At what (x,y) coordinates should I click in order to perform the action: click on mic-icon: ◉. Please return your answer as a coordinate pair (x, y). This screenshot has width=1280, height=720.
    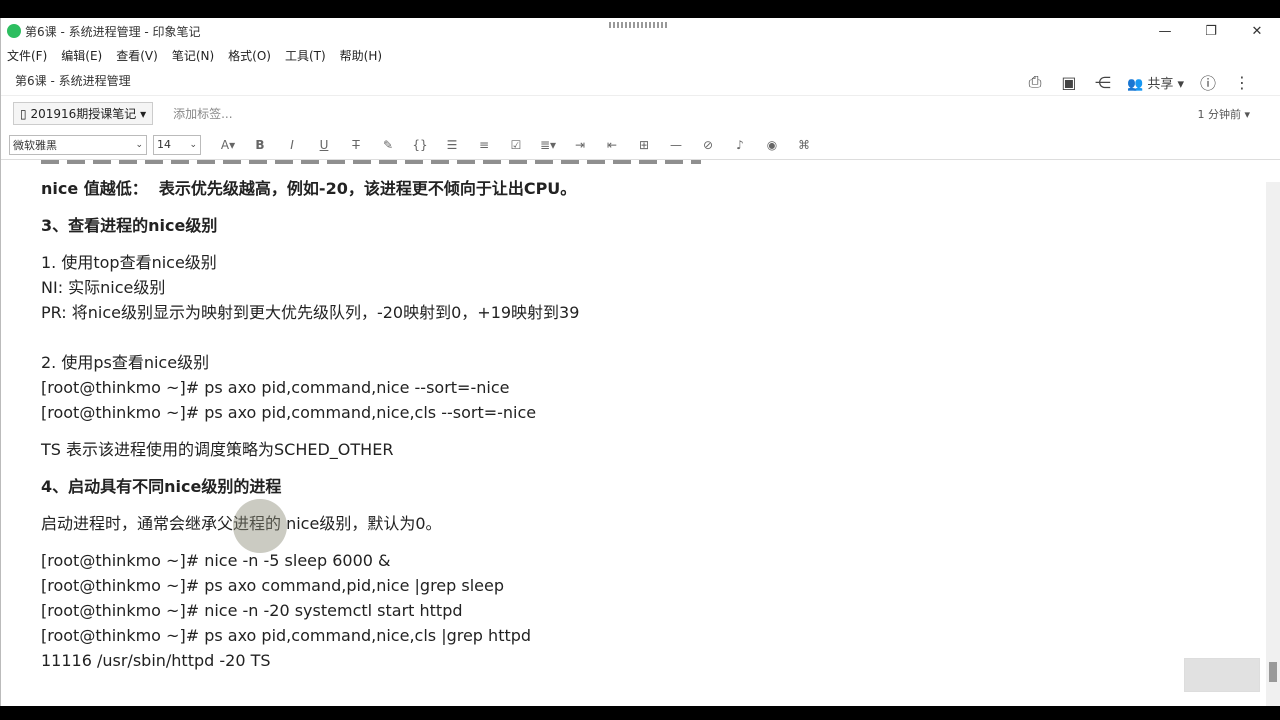
    Looking at the image, I should click on (772, 145).